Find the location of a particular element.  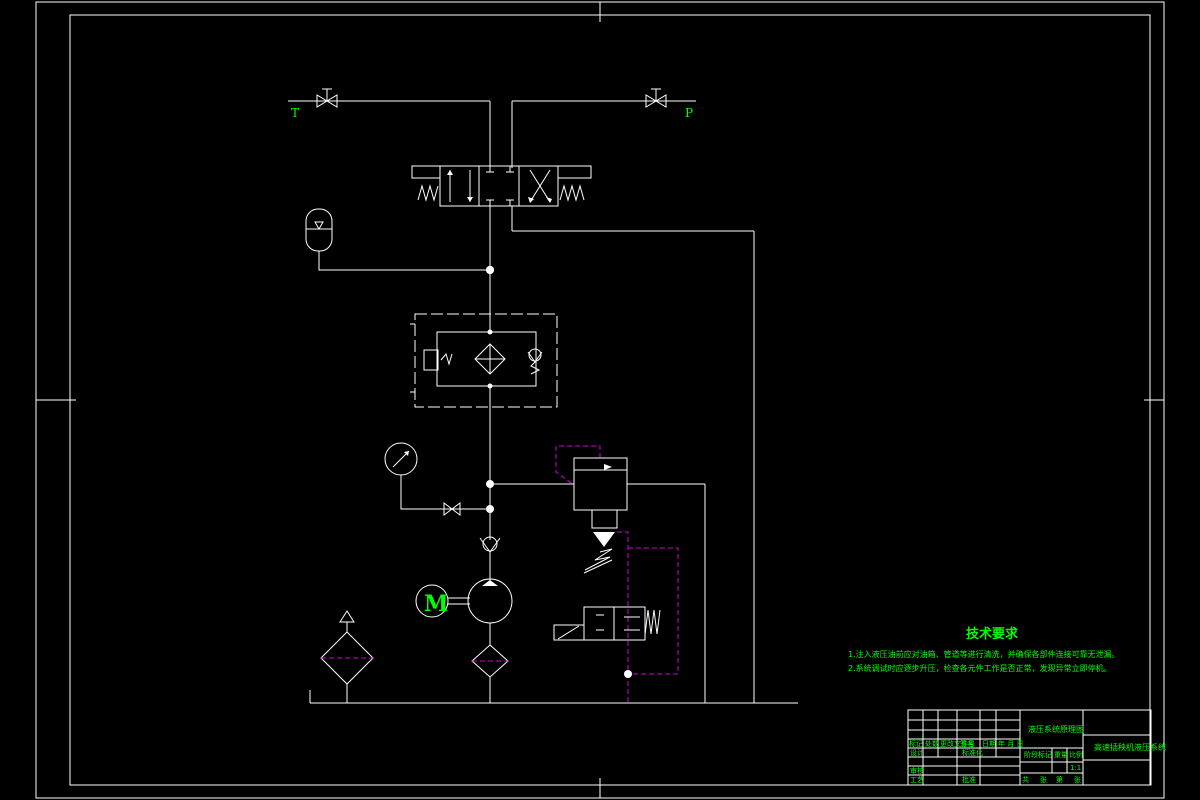

project-name: 高速插秧机液压系统 is located at coordinates (1130, 747).